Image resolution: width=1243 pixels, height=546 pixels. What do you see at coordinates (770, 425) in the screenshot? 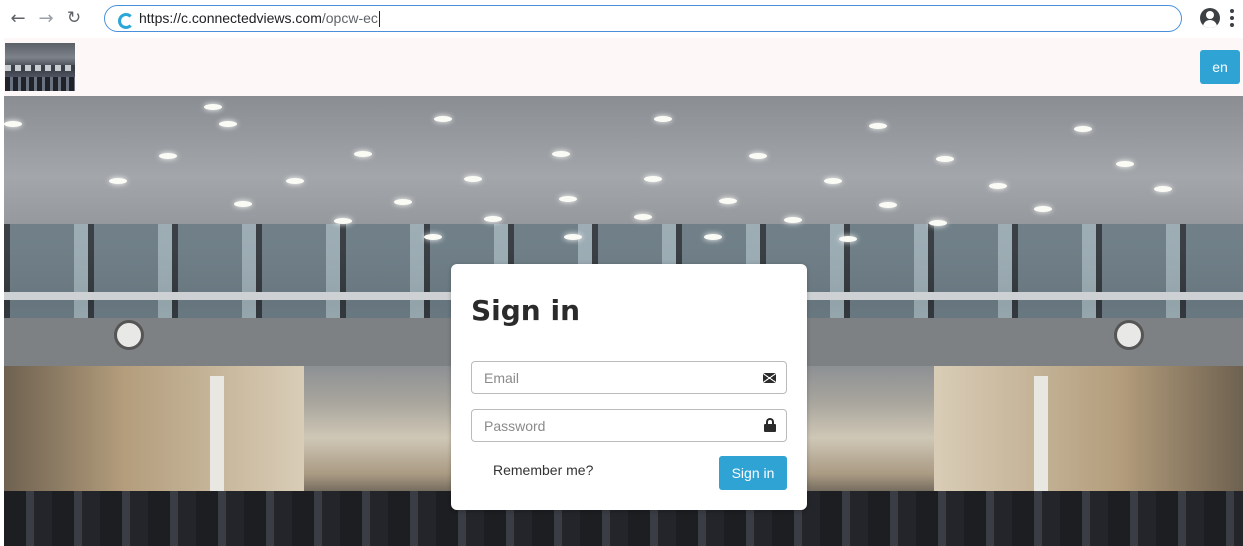
I see `lock-icon` at bounding box center [770, 425].